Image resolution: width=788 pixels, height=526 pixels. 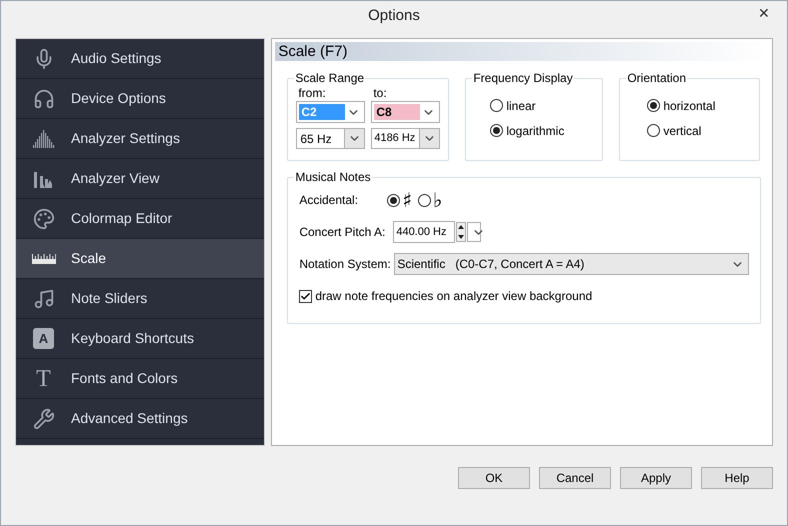 What do you see at coordinates (764, 13) in the screenshot?
I see `close-button: ✕` at bounding box center [764, 13].